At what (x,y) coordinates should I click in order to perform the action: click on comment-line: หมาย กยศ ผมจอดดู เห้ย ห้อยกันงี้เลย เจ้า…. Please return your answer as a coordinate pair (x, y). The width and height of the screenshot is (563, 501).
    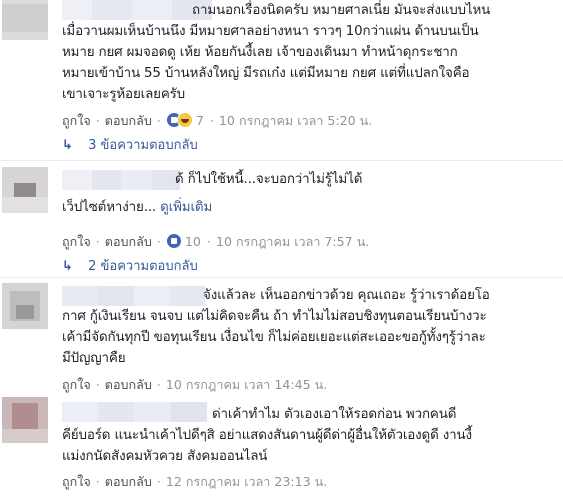
    Looking at the image, I should click on (260, 52).